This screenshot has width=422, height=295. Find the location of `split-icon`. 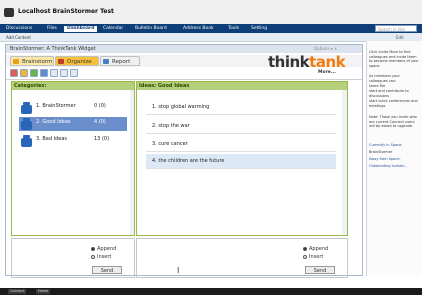

split-icon is located at coordinates (64, 73).